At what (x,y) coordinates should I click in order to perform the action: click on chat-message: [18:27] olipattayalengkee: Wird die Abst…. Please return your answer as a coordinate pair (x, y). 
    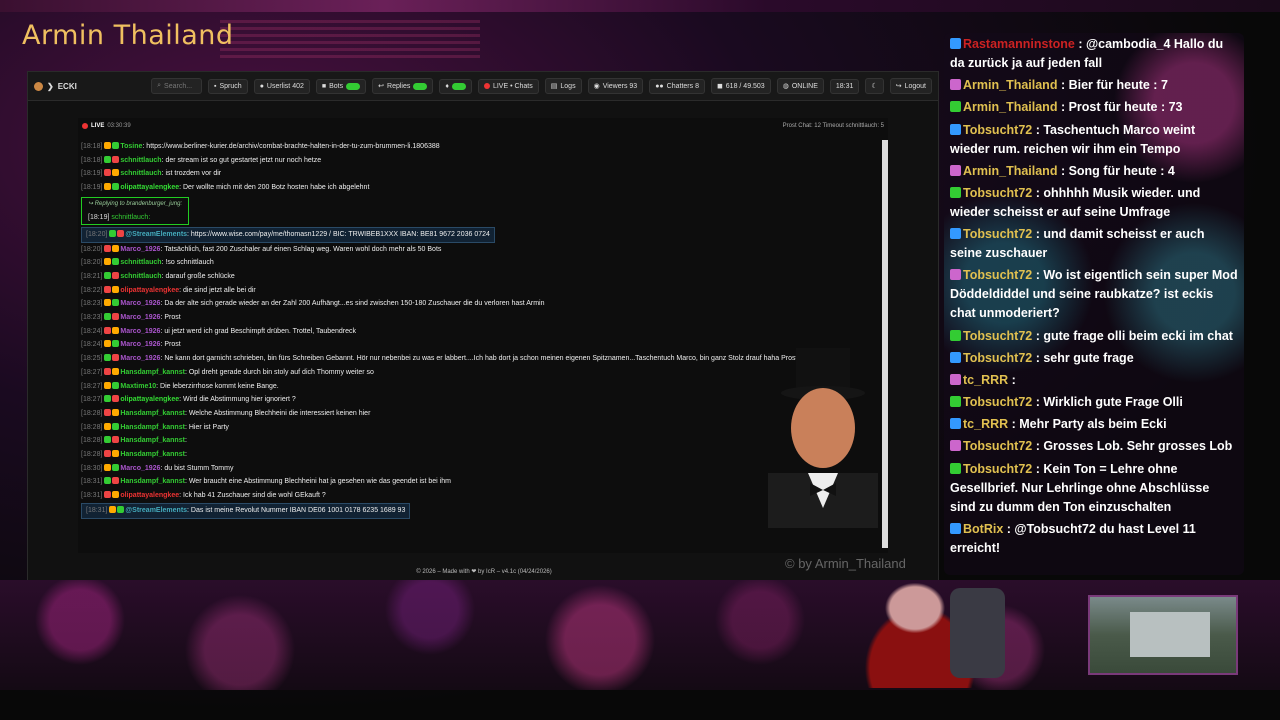
    Looking at the image, I should click on (482, 400).